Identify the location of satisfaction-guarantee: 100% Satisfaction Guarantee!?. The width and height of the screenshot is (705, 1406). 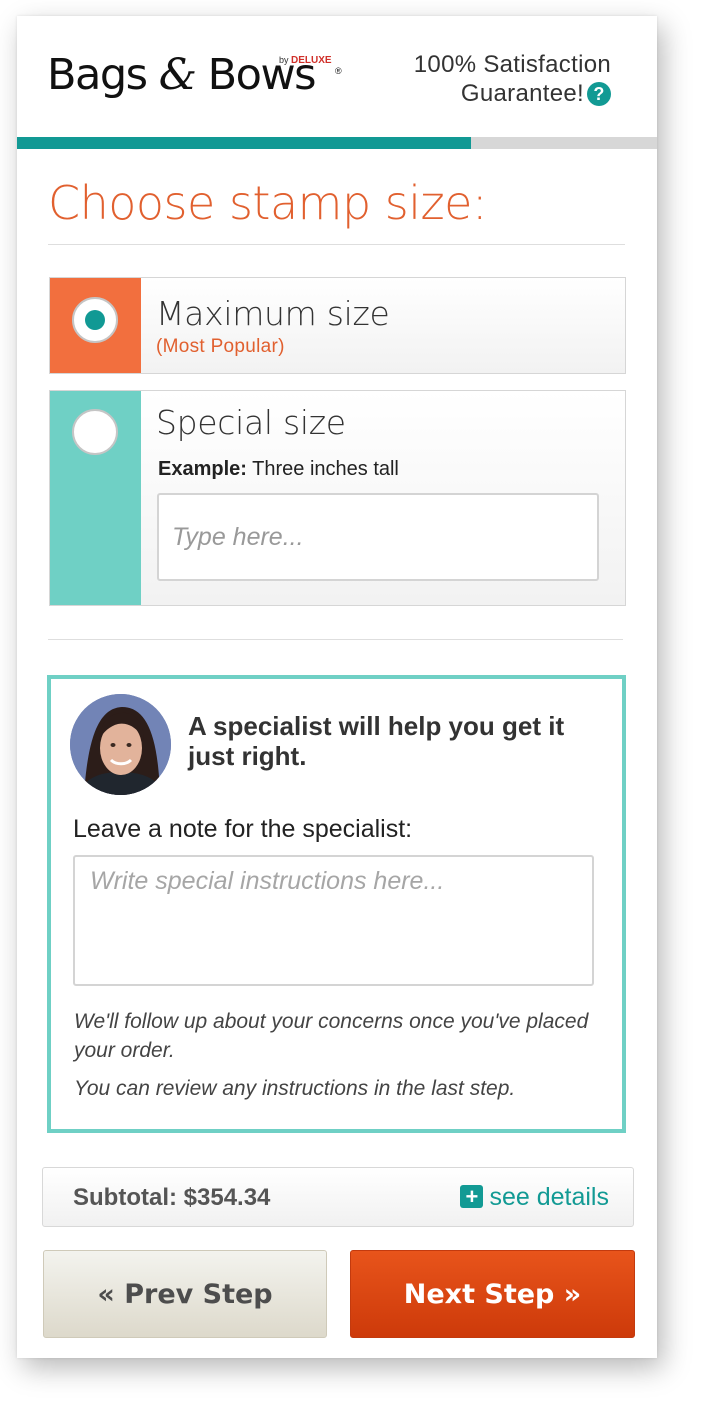
(491, 79).